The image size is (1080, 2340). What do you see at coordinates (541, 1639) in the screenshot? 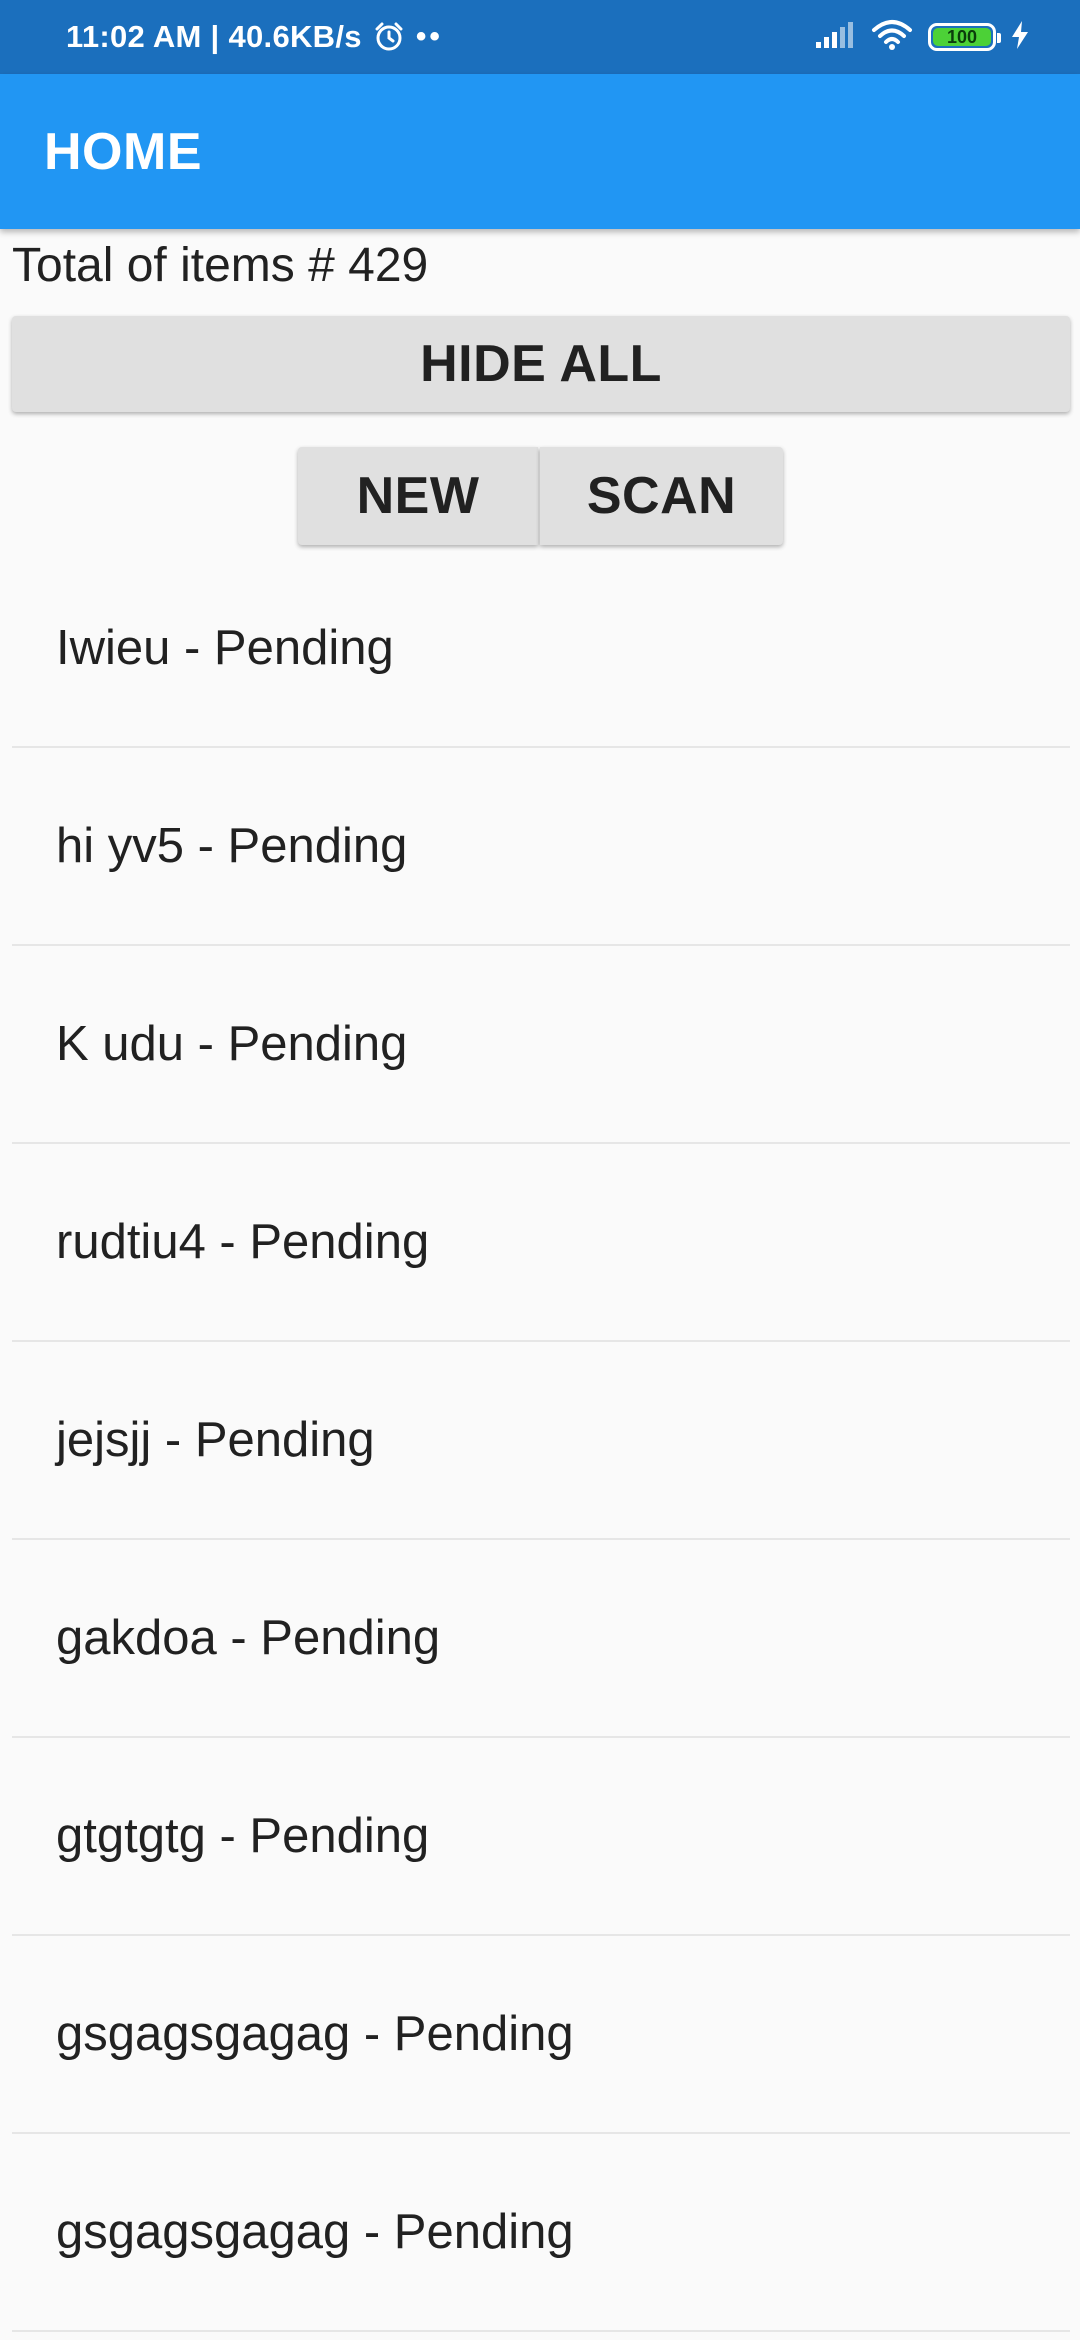
I see `list-item: gakdoa - Pending` at bounding box center [541, 1639].